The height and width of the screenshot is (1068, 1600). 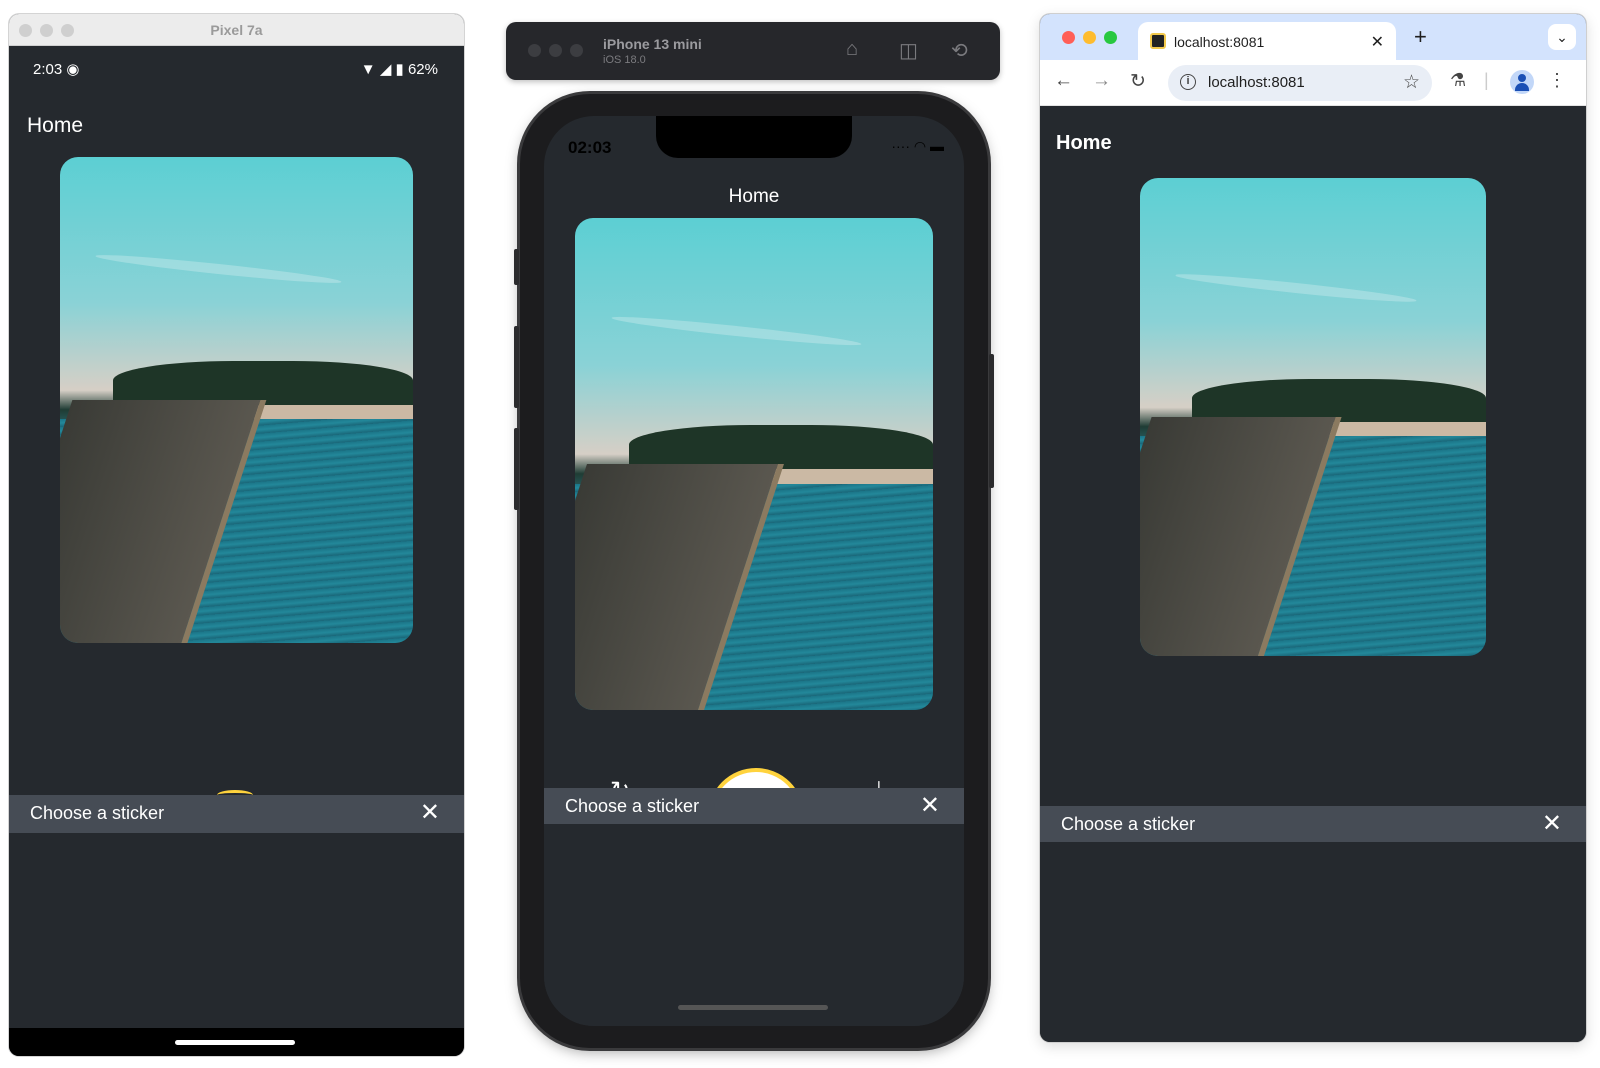 What do you see at coordinates (1458, 80) in the screenshot?
I see `labs-flask-icon: ⚗` at bounding box center [1458, 80].